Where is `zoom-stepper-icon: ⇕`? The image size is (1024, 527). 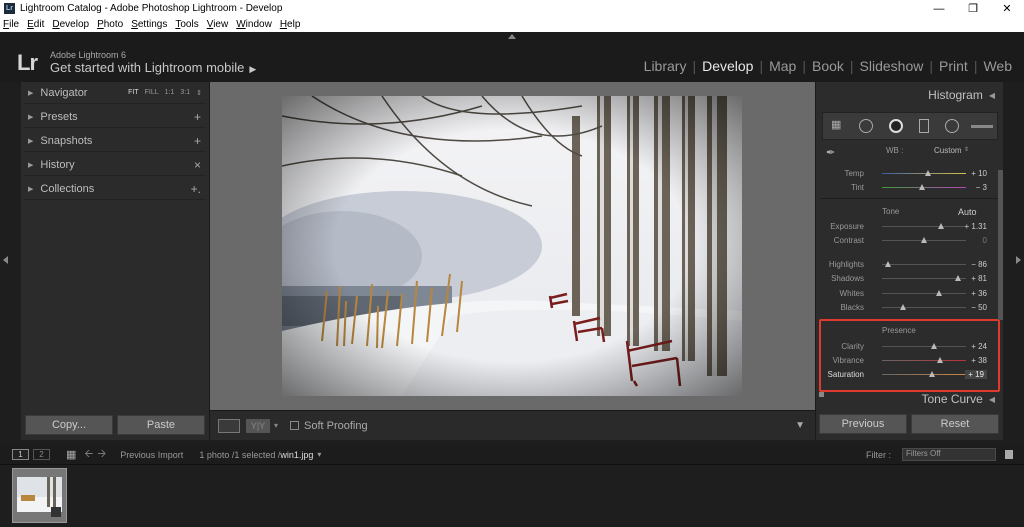
zoom-stepper-icon: ⇕ is located at coordinates (199, 93).